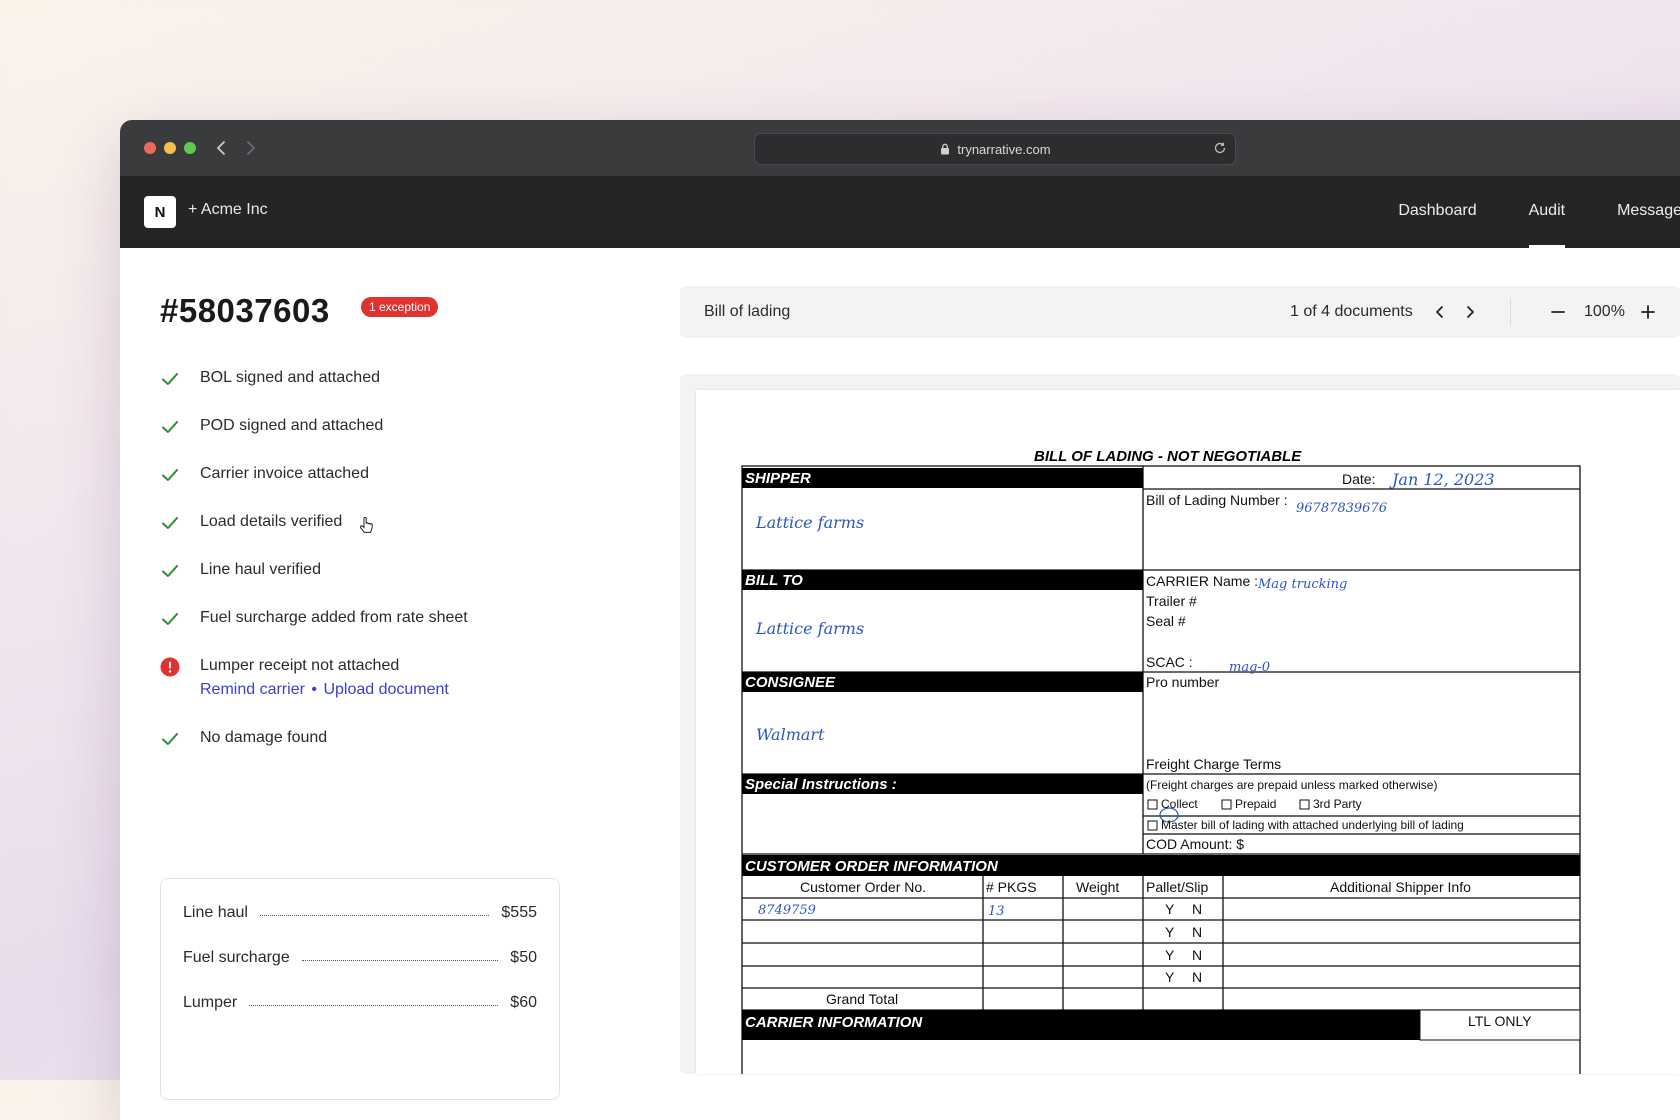 Image resolution: width=1680 pixels, height=1120 pixels. Describe the element at coordinates (862, 999) in the screenshot. I see `grand-total-label: Grand Total` at that location.